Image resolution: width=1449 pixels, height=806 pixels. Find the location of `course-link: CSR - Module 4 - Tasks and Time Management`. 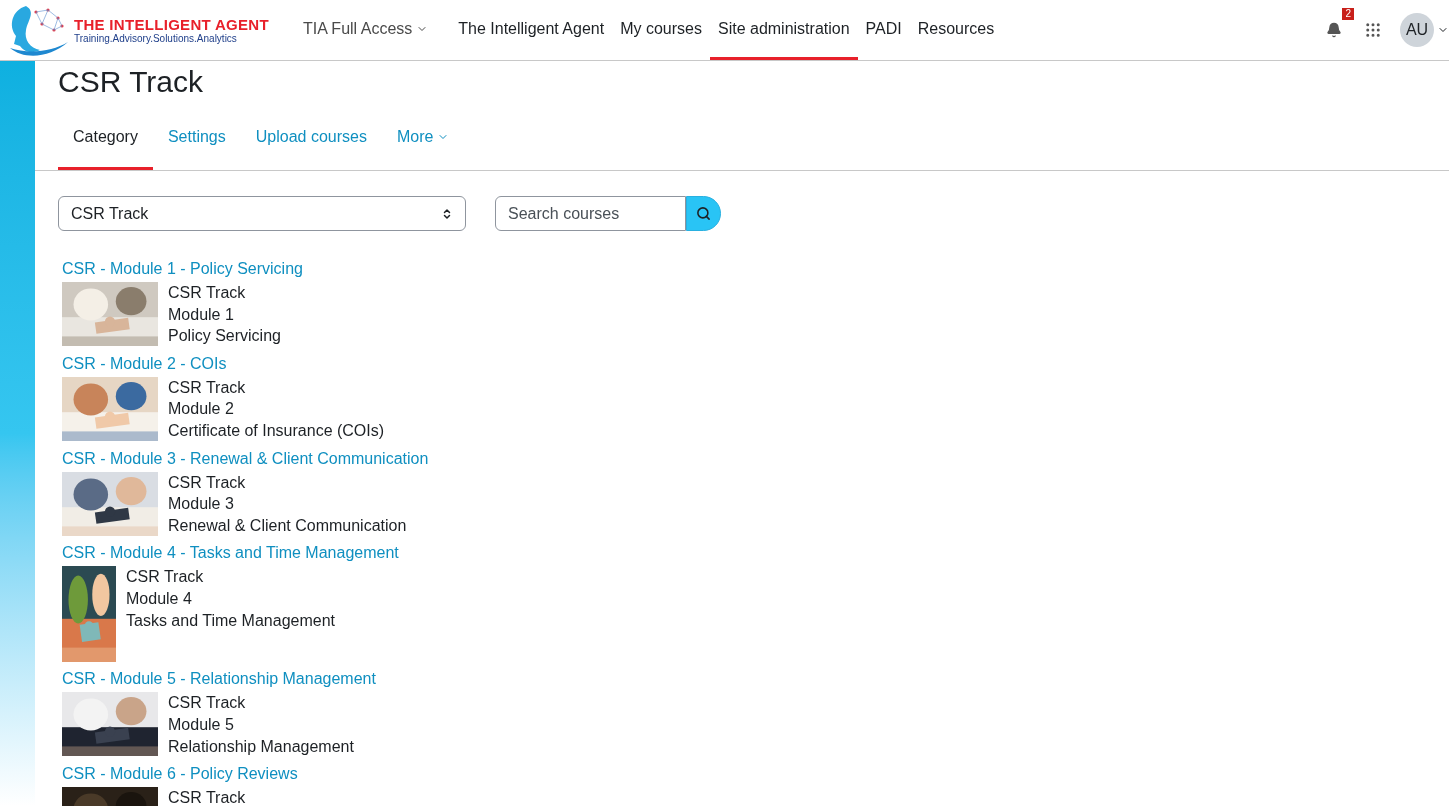

course-link: CSR - Module 4 - Tasks and Time Management is located at coordinates (230, 553).